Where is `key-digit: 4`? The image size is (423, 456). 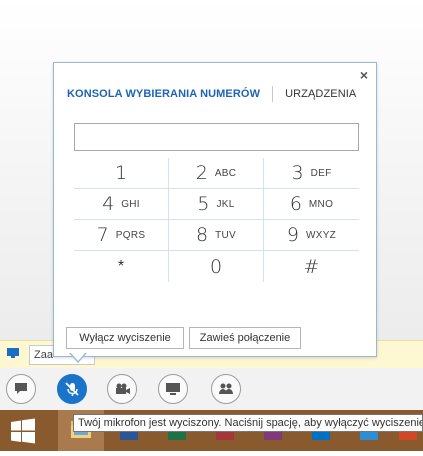 key-digit: 4 is located at coordinates (108, 204).